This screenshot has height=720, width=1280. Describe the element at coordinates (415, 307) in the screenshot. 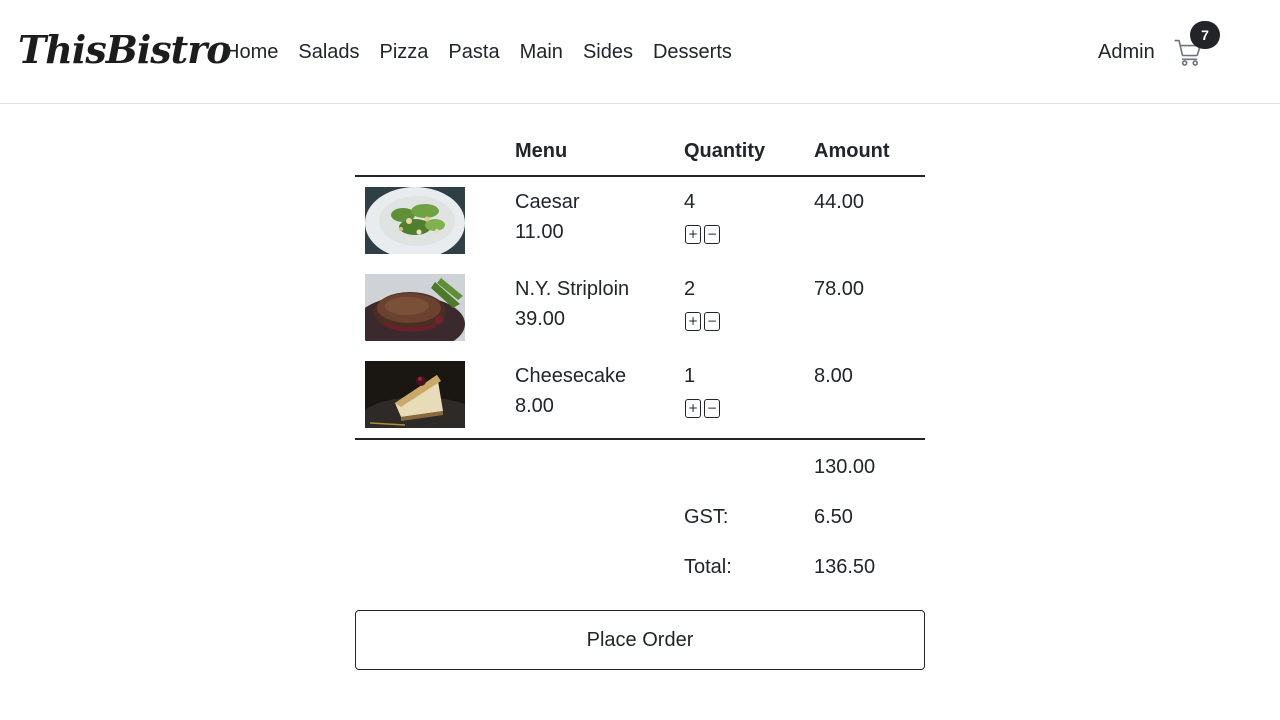

I see `steak-photo` at that location.